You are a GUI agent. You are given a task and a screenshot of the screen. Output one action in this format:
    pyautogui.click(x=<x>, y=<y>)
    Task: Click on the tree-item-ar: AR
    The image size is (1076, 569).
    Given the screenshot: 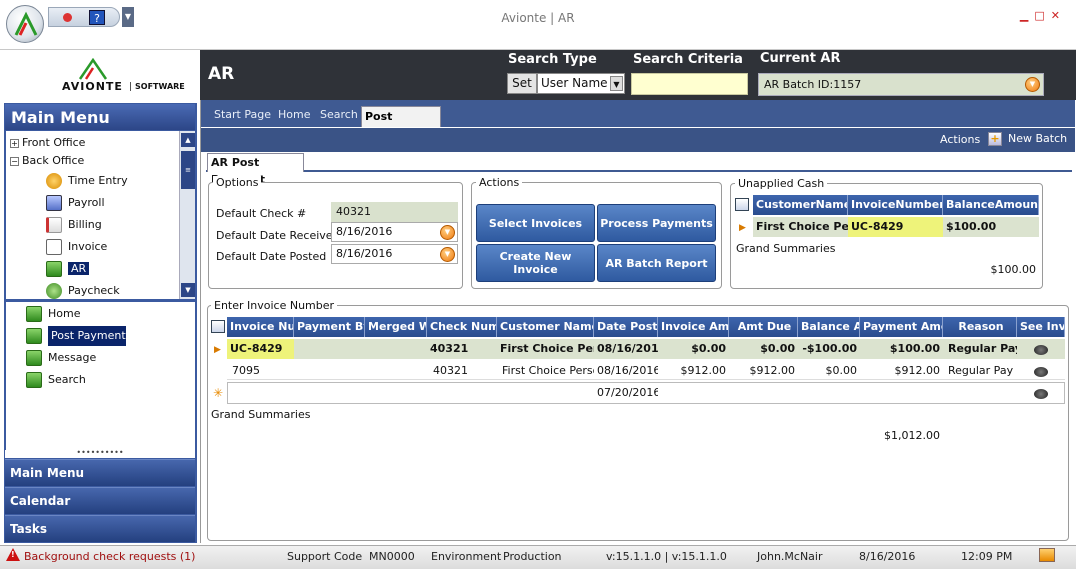 What is the action you would take?
    pyautogui.click(x=68, y=269)
    